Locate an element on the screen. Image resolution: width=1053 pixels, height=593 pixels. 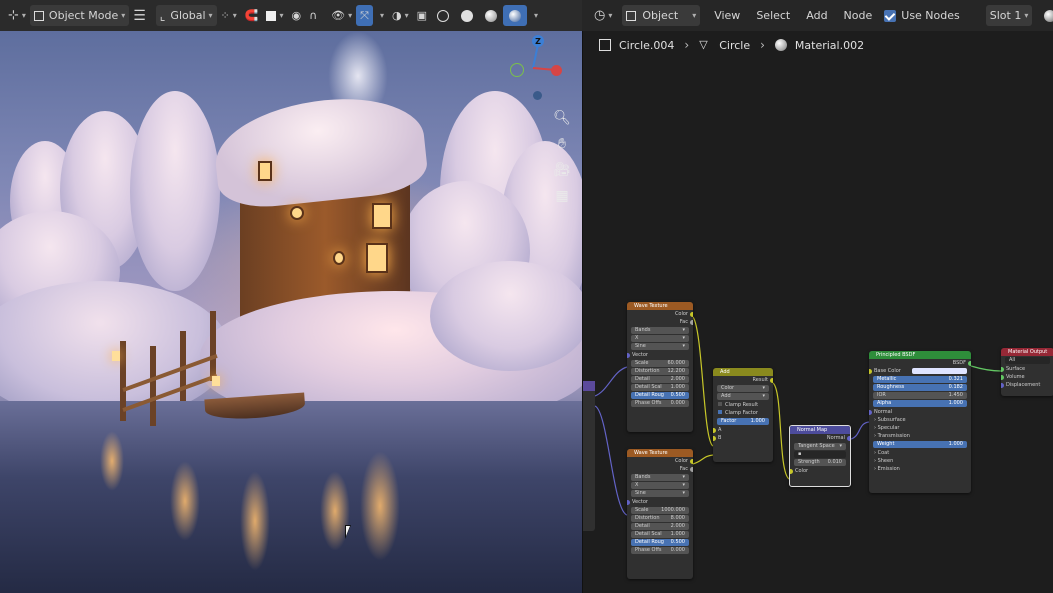
zoom-button: 🔍︎ is located at coordinates (562, 118).